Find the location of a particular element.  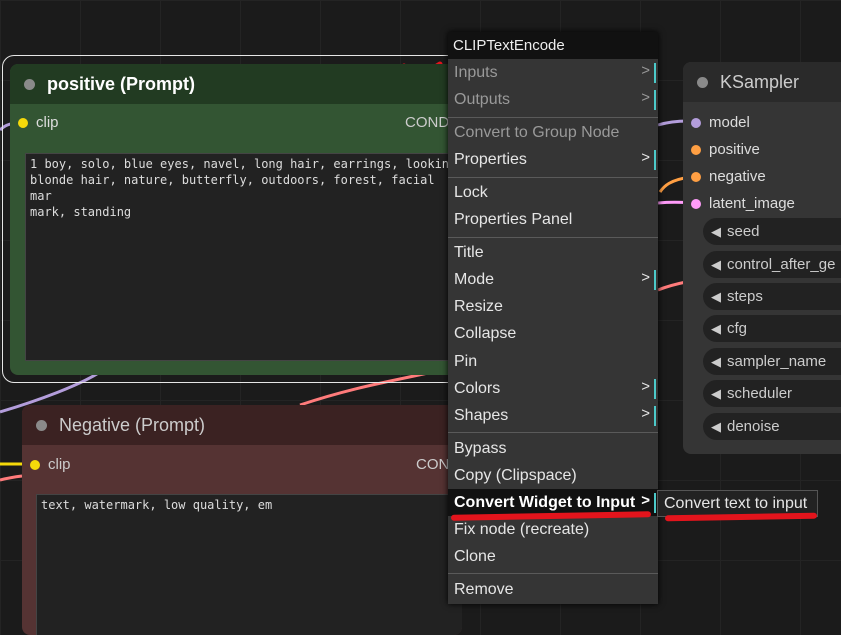

menu-item-label: Lock is located at coordinates (471, 192).